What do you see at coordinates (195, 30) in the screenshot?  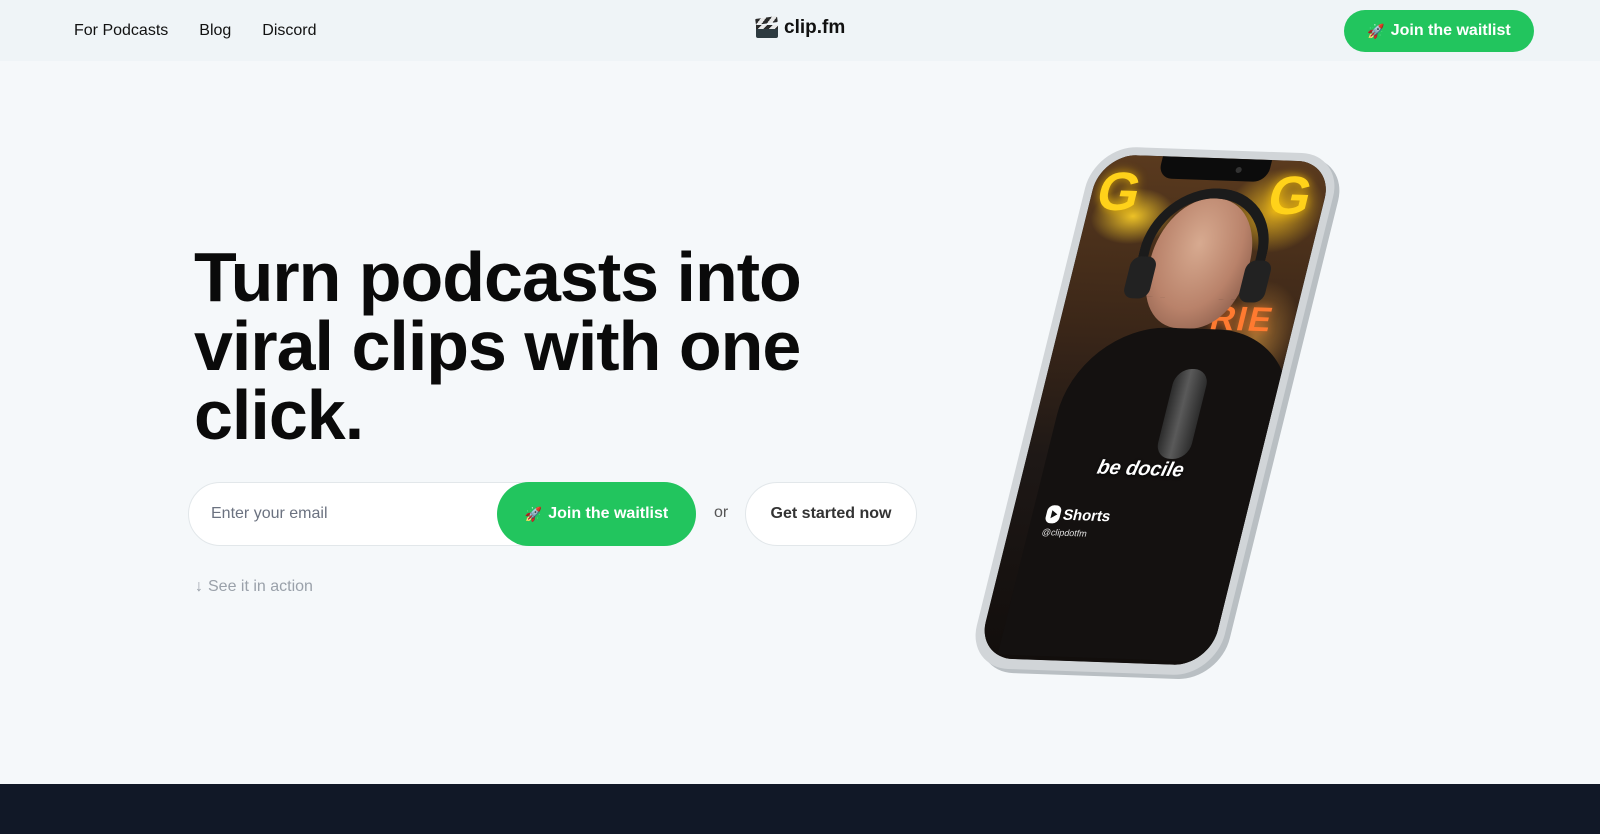 I see `main-nav: For Podcasts Blog Discord` at bounding box center [195, 30].